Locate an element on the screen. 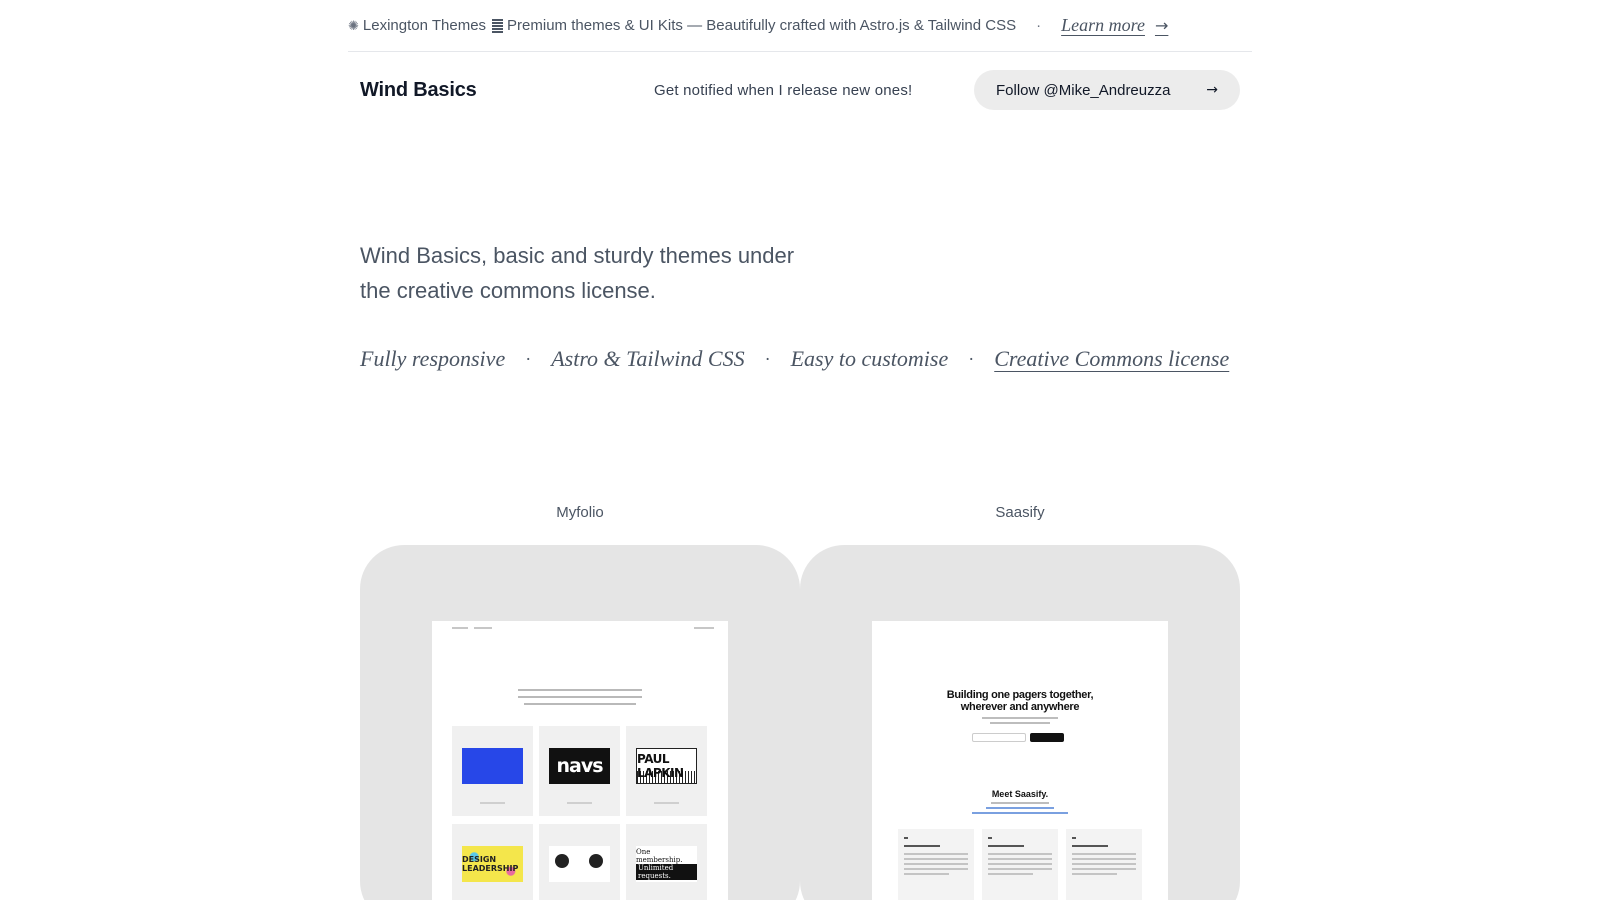 Image resolution: width=1600 pixels, height=900 pixels. feature-item: Astro & Tailwind CSS is located at coordinates (648, 358).